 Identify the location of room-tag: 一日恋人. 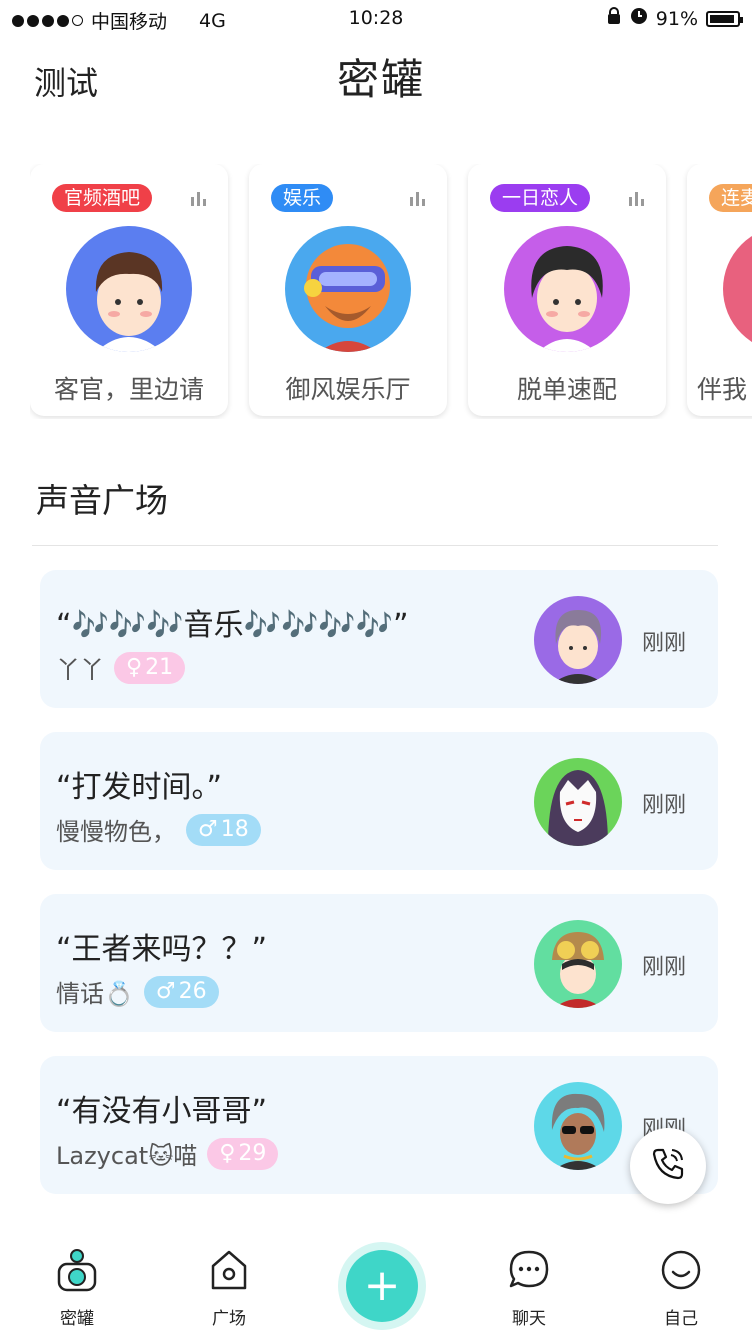
(540, 198).